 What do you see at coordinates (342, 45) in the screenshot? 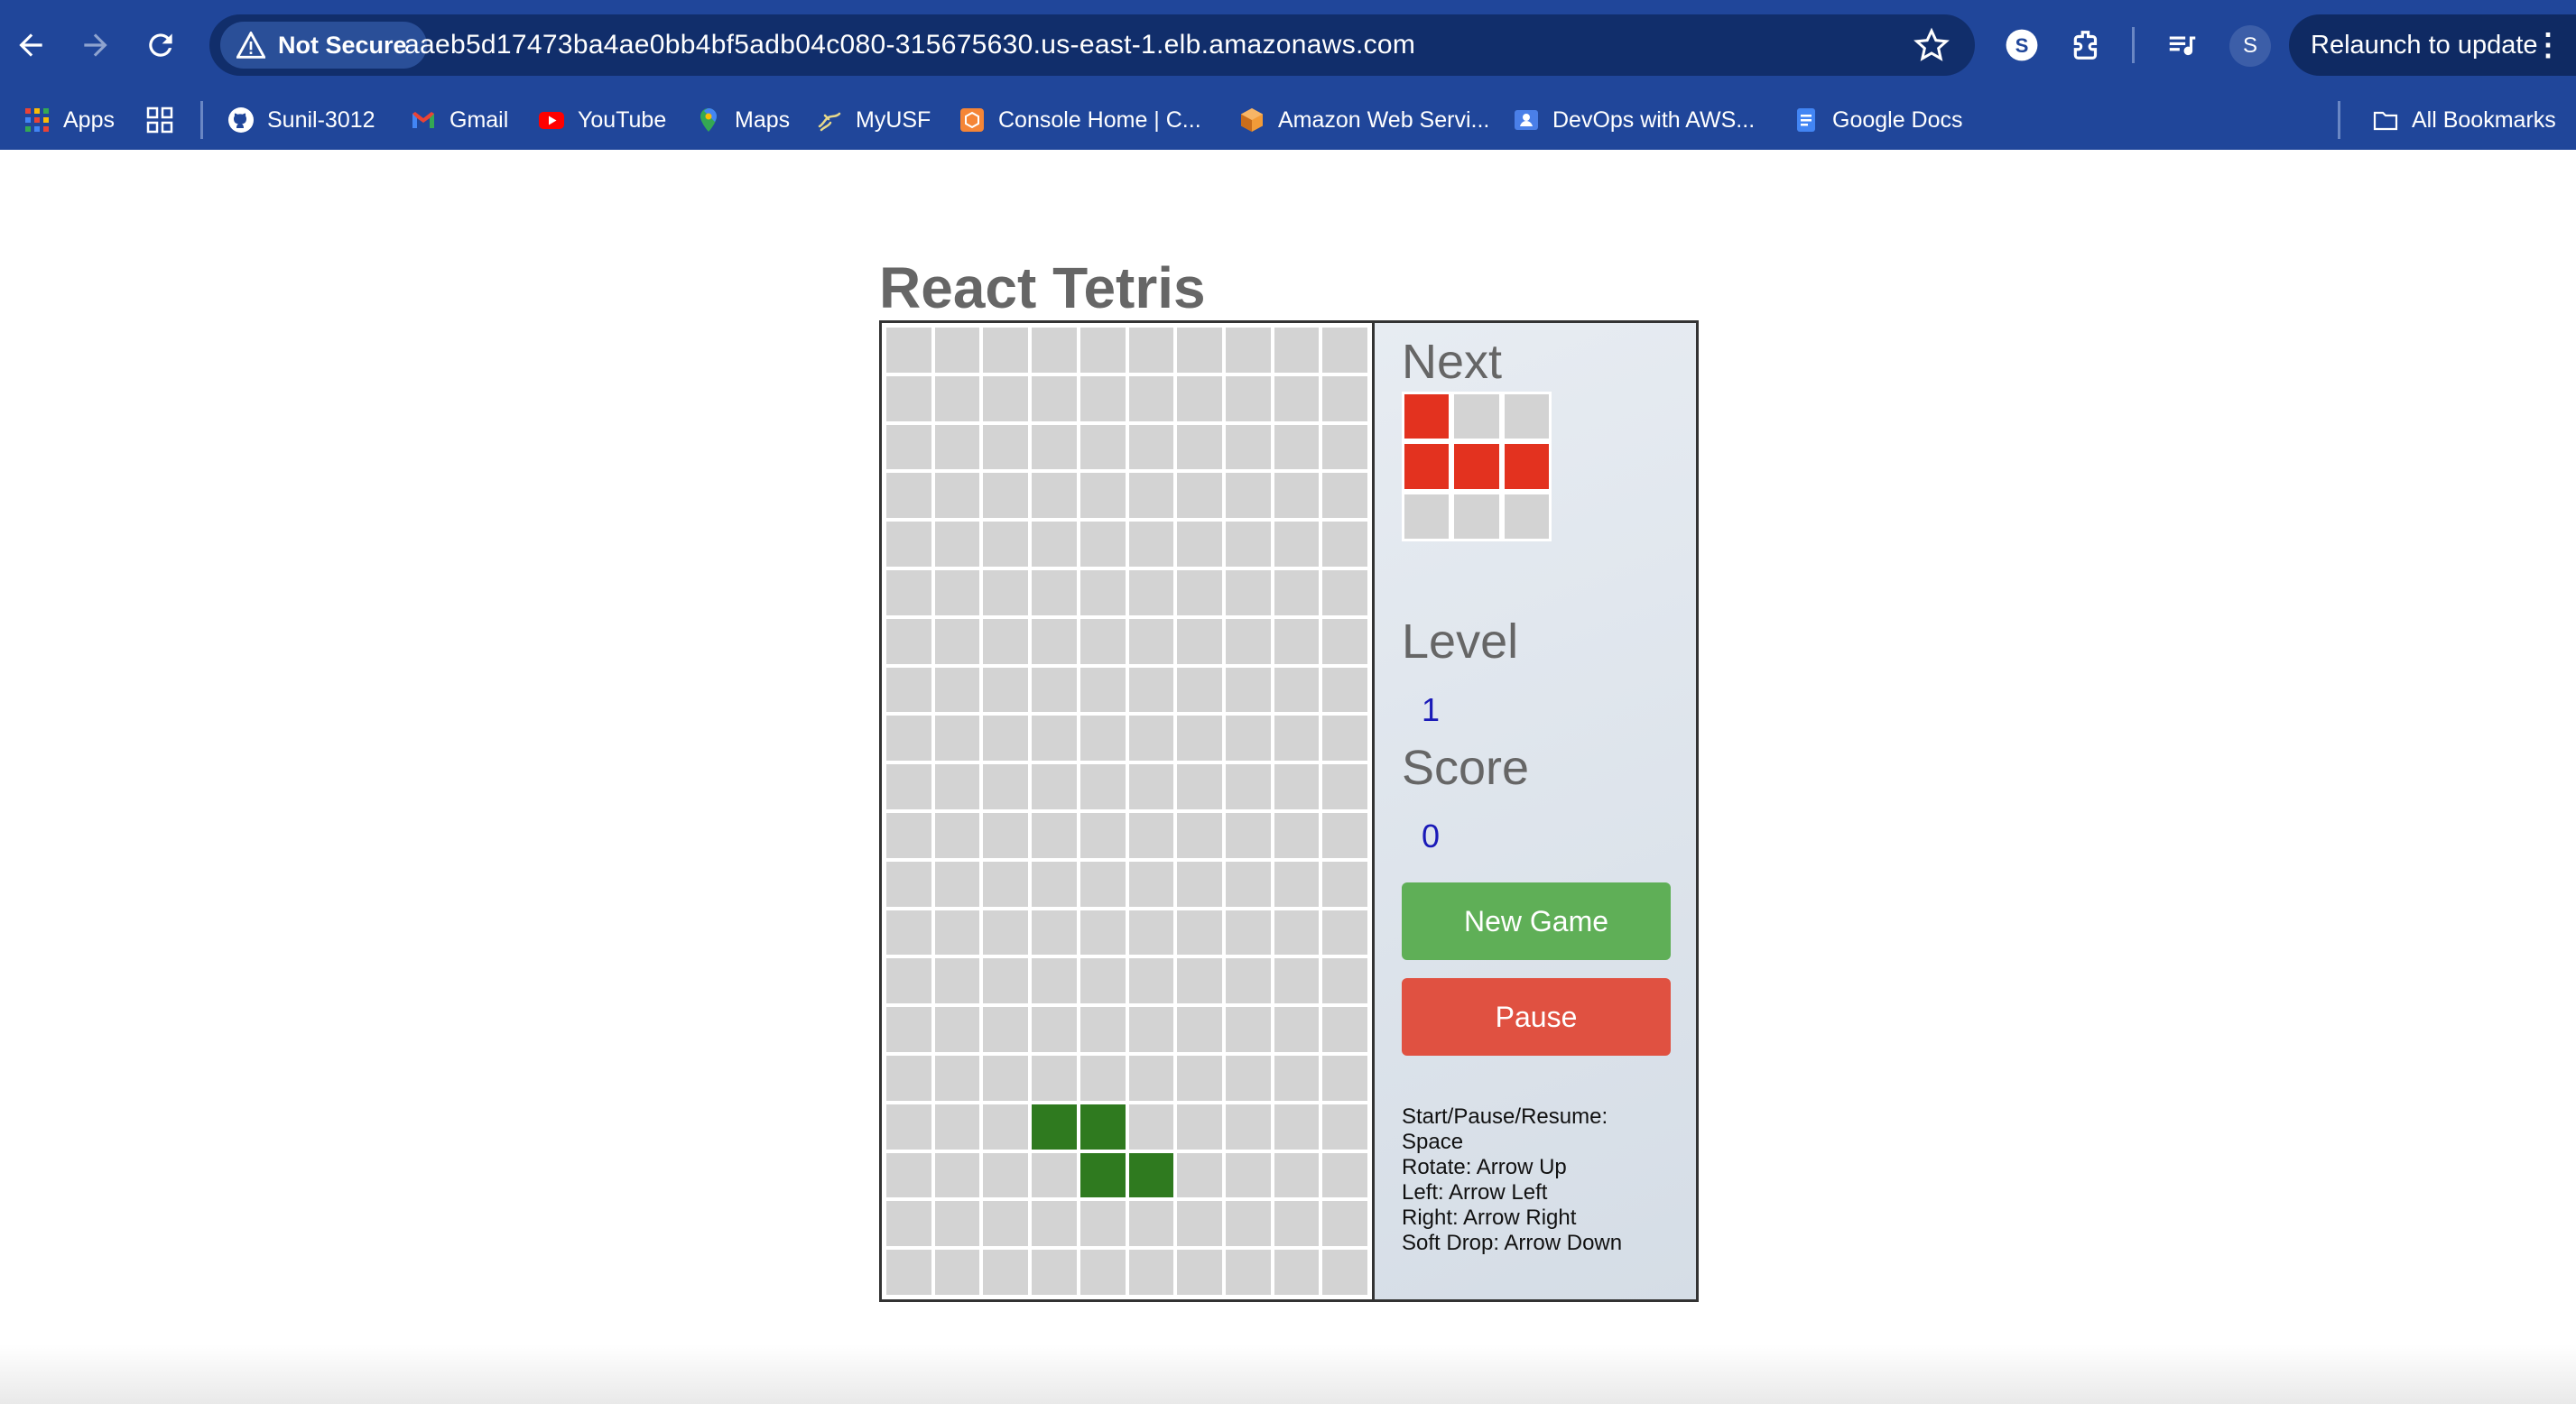
I see `security-label: Not Secure` at bounding box center [342, 45].